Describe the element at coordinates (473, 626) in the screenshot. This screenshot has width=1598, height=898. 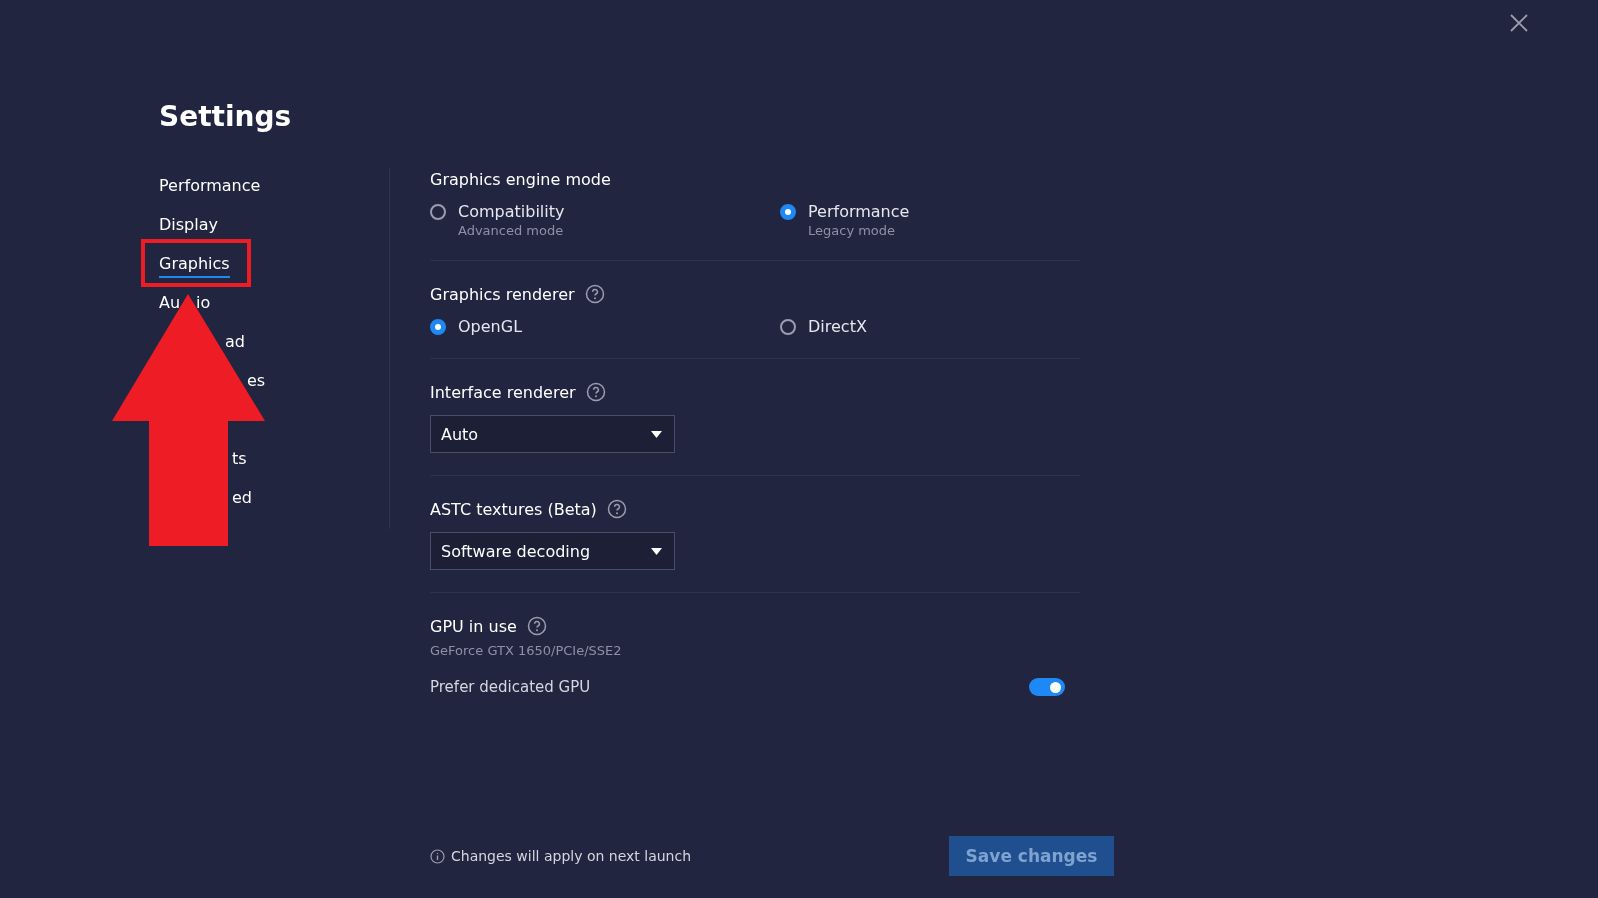
I see `section-heading: GPU in use` at that location.